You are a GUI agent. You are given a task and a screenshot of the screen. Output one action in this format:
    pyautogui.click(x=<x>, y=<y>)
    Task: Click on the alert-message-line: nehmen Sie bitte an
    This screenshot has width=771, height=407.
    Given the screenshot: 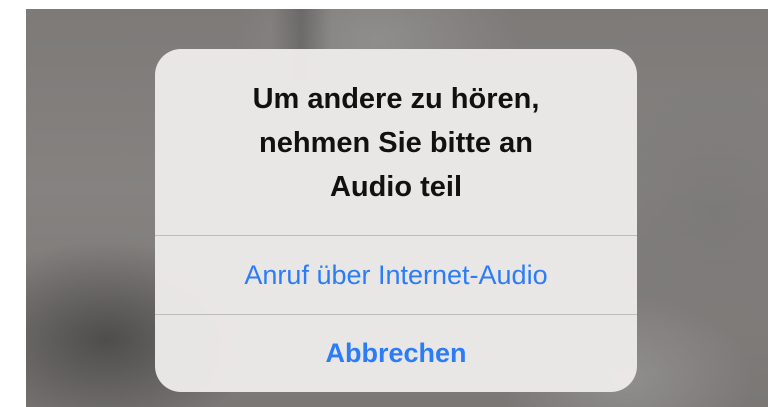 What is the action you would take?
    pyautogui.click(x=396, y=143)
    